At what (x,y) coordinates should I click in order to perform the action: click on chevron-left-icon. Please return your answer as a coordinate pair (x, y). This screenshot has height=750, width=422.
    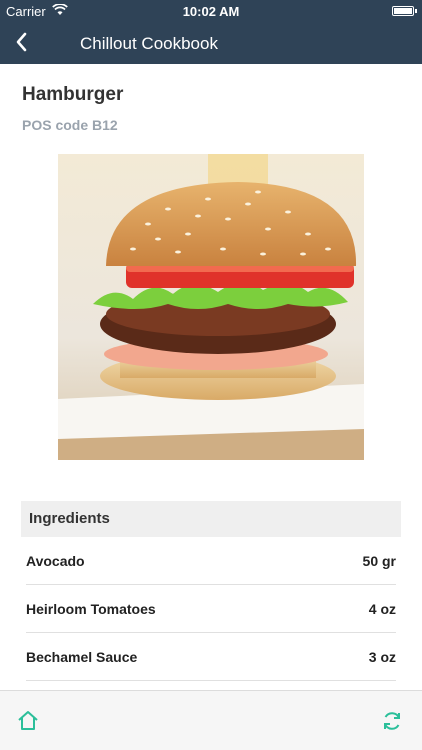
    Looking at the image, I should click on (21, 42).